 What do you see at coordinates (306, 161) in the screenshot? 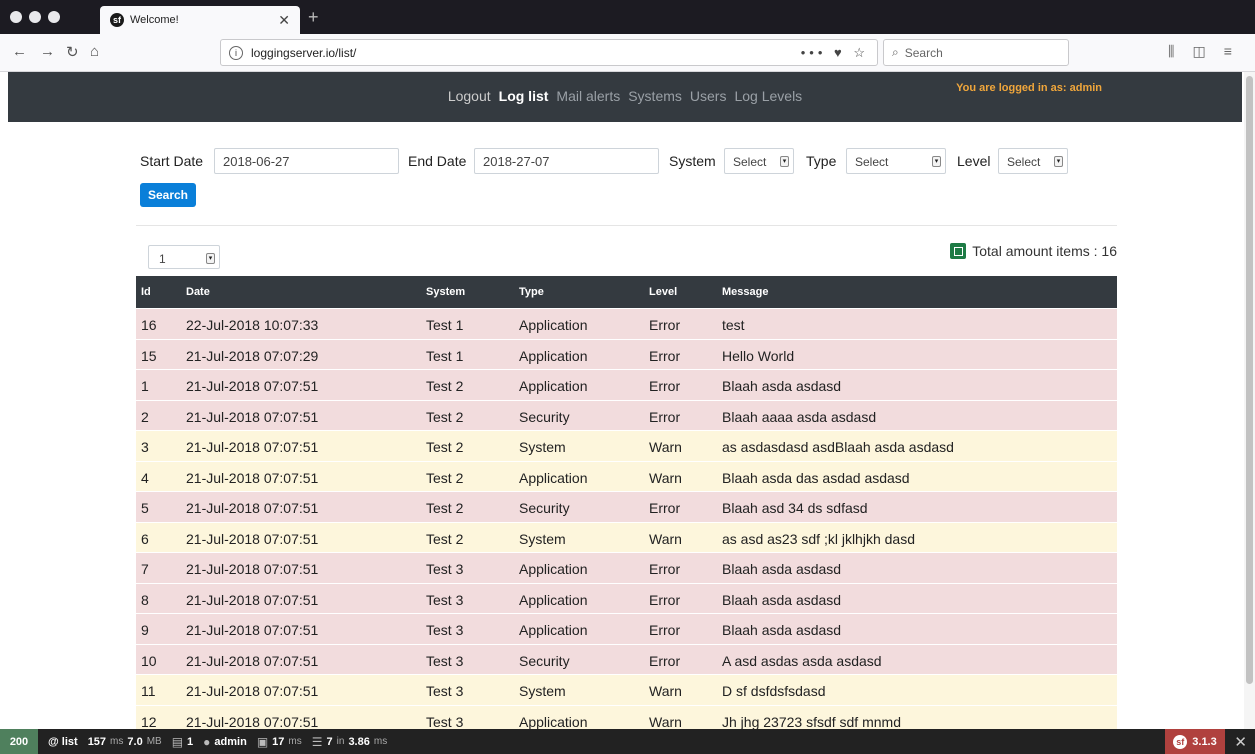
I see `start-date-input: 2018-06-27` at bounding box center [306, 161].